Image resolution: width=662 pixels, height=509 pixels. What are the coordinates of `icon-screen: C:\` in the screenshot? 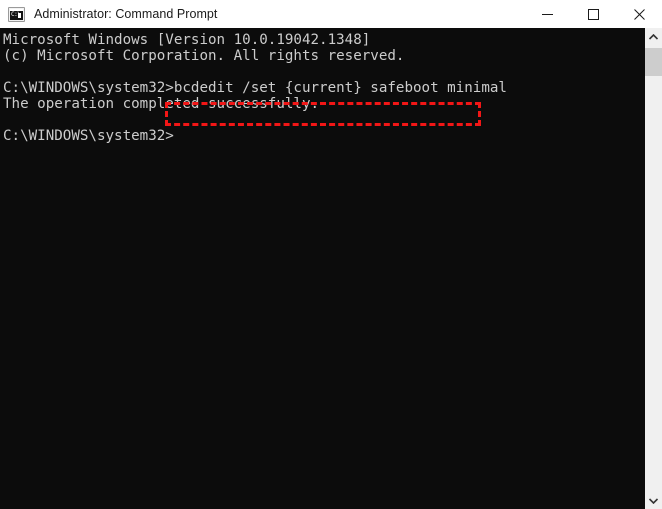 It's located at (16, 15).